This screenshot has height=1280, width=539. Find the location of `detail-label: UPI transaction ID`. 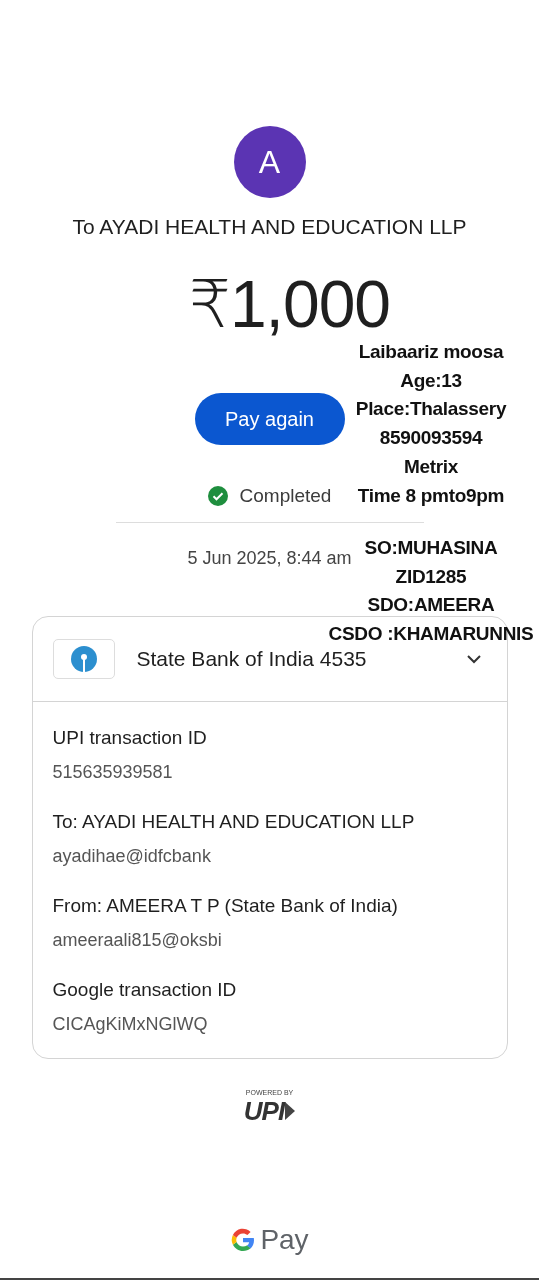

detail-label: UPI transaction ID is located at coordinates (130, 738).